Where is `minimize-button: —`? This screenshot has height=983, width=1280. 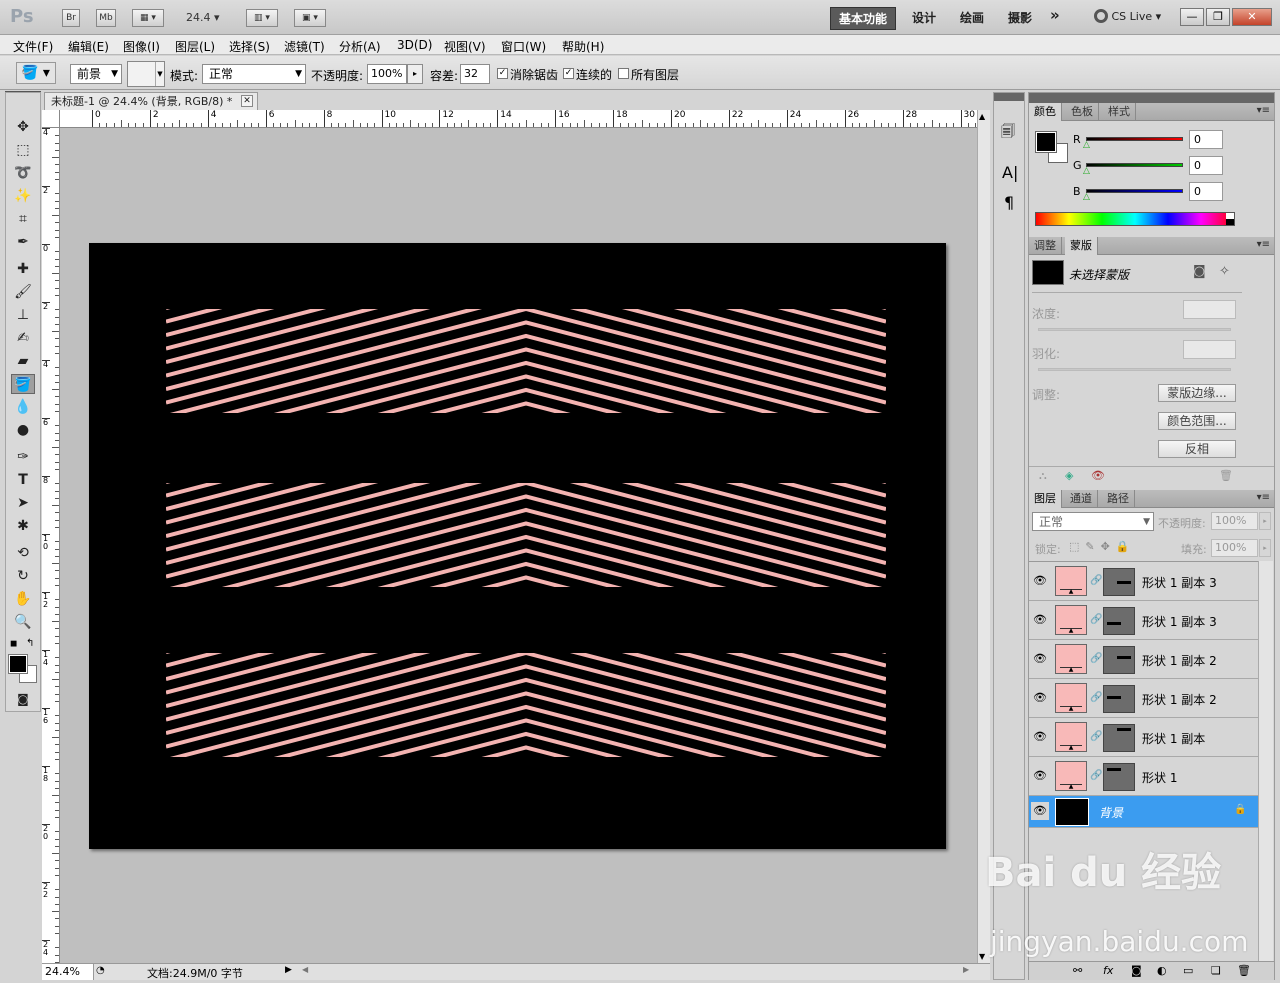
minimize-button: — is located at coordinates (1192, 17).